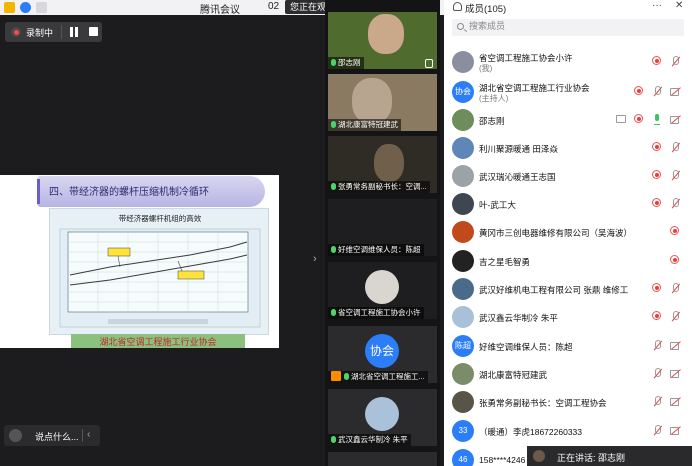 The image size is (692, 466). What do you see at coordinates (160, 278) in the screenshot?
I see `slide-chart-graphic` at bounding box center [160, 278].